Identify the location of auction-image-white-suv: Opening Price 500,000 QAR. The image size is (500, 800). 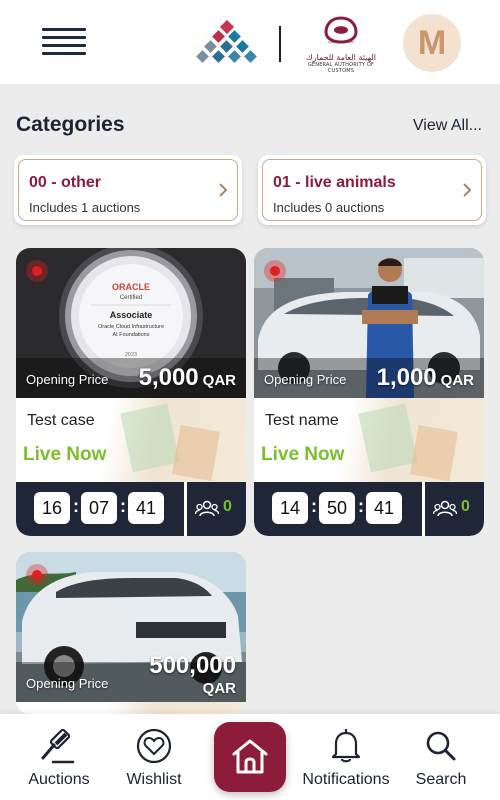
(131, 627).